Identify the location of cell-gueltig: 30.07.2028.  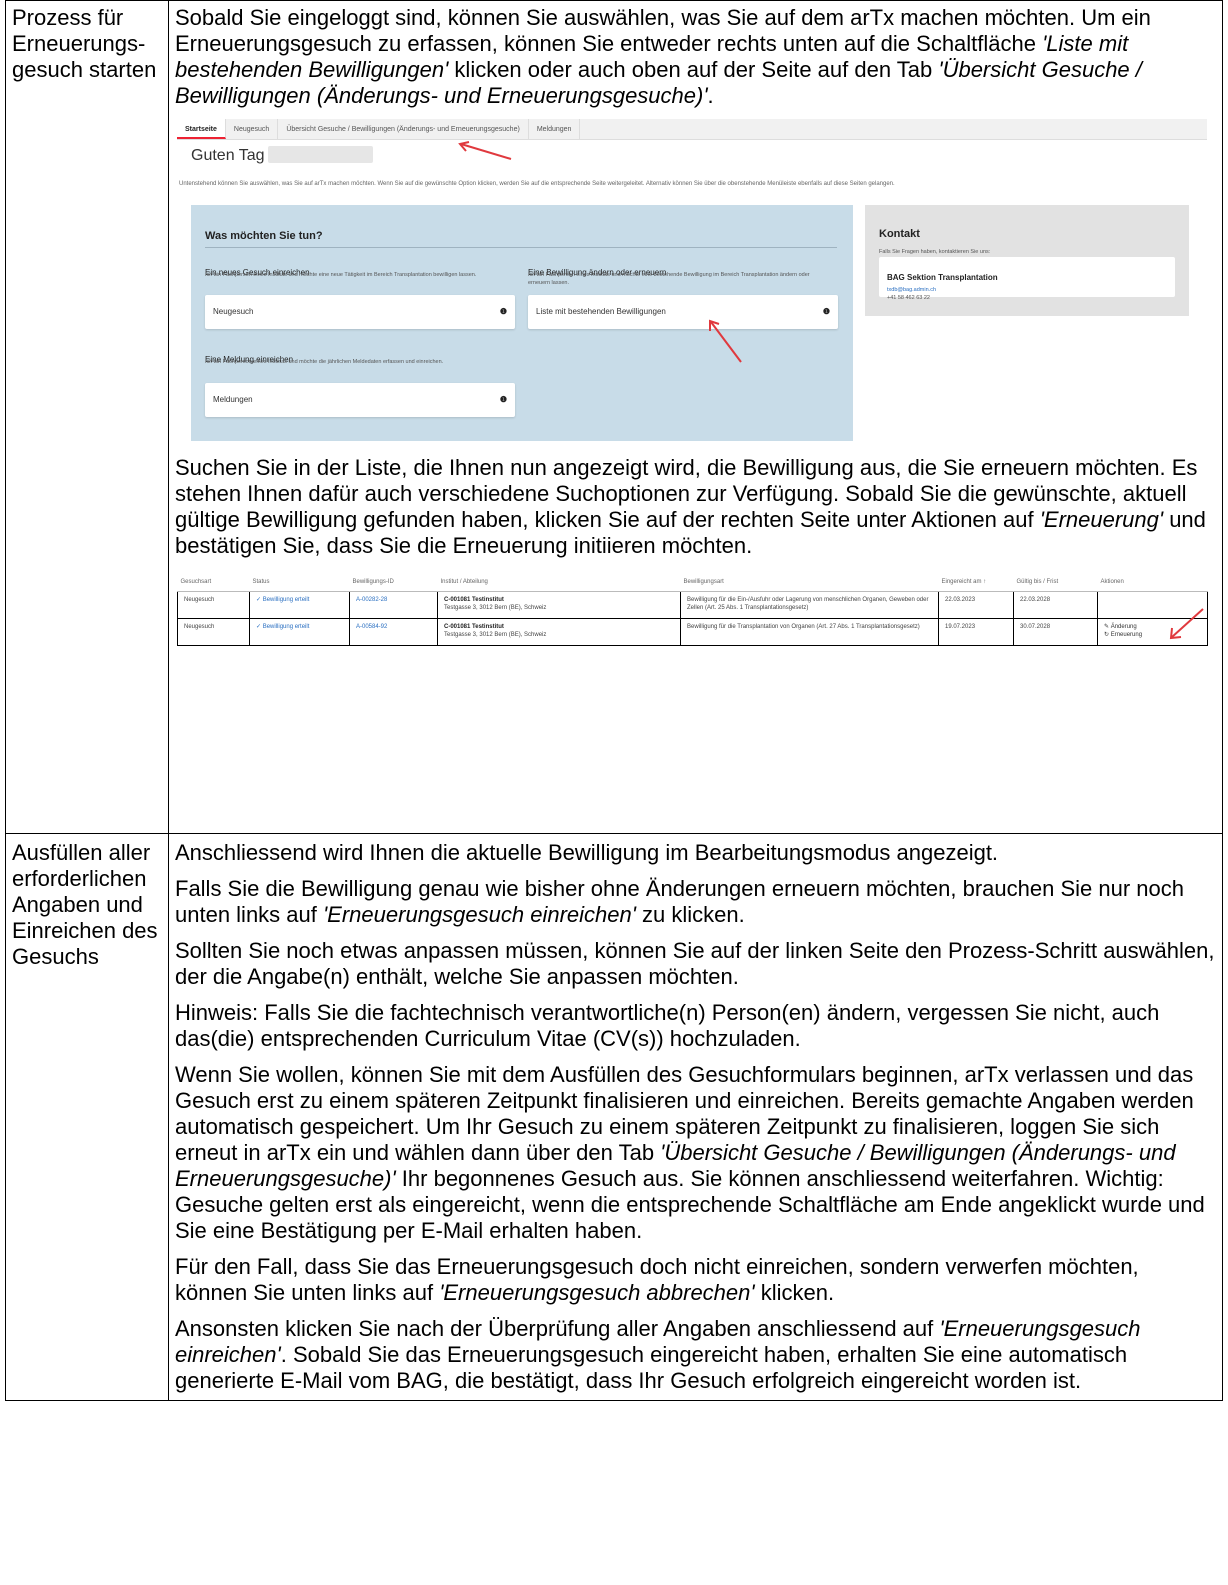
(1055, 631).